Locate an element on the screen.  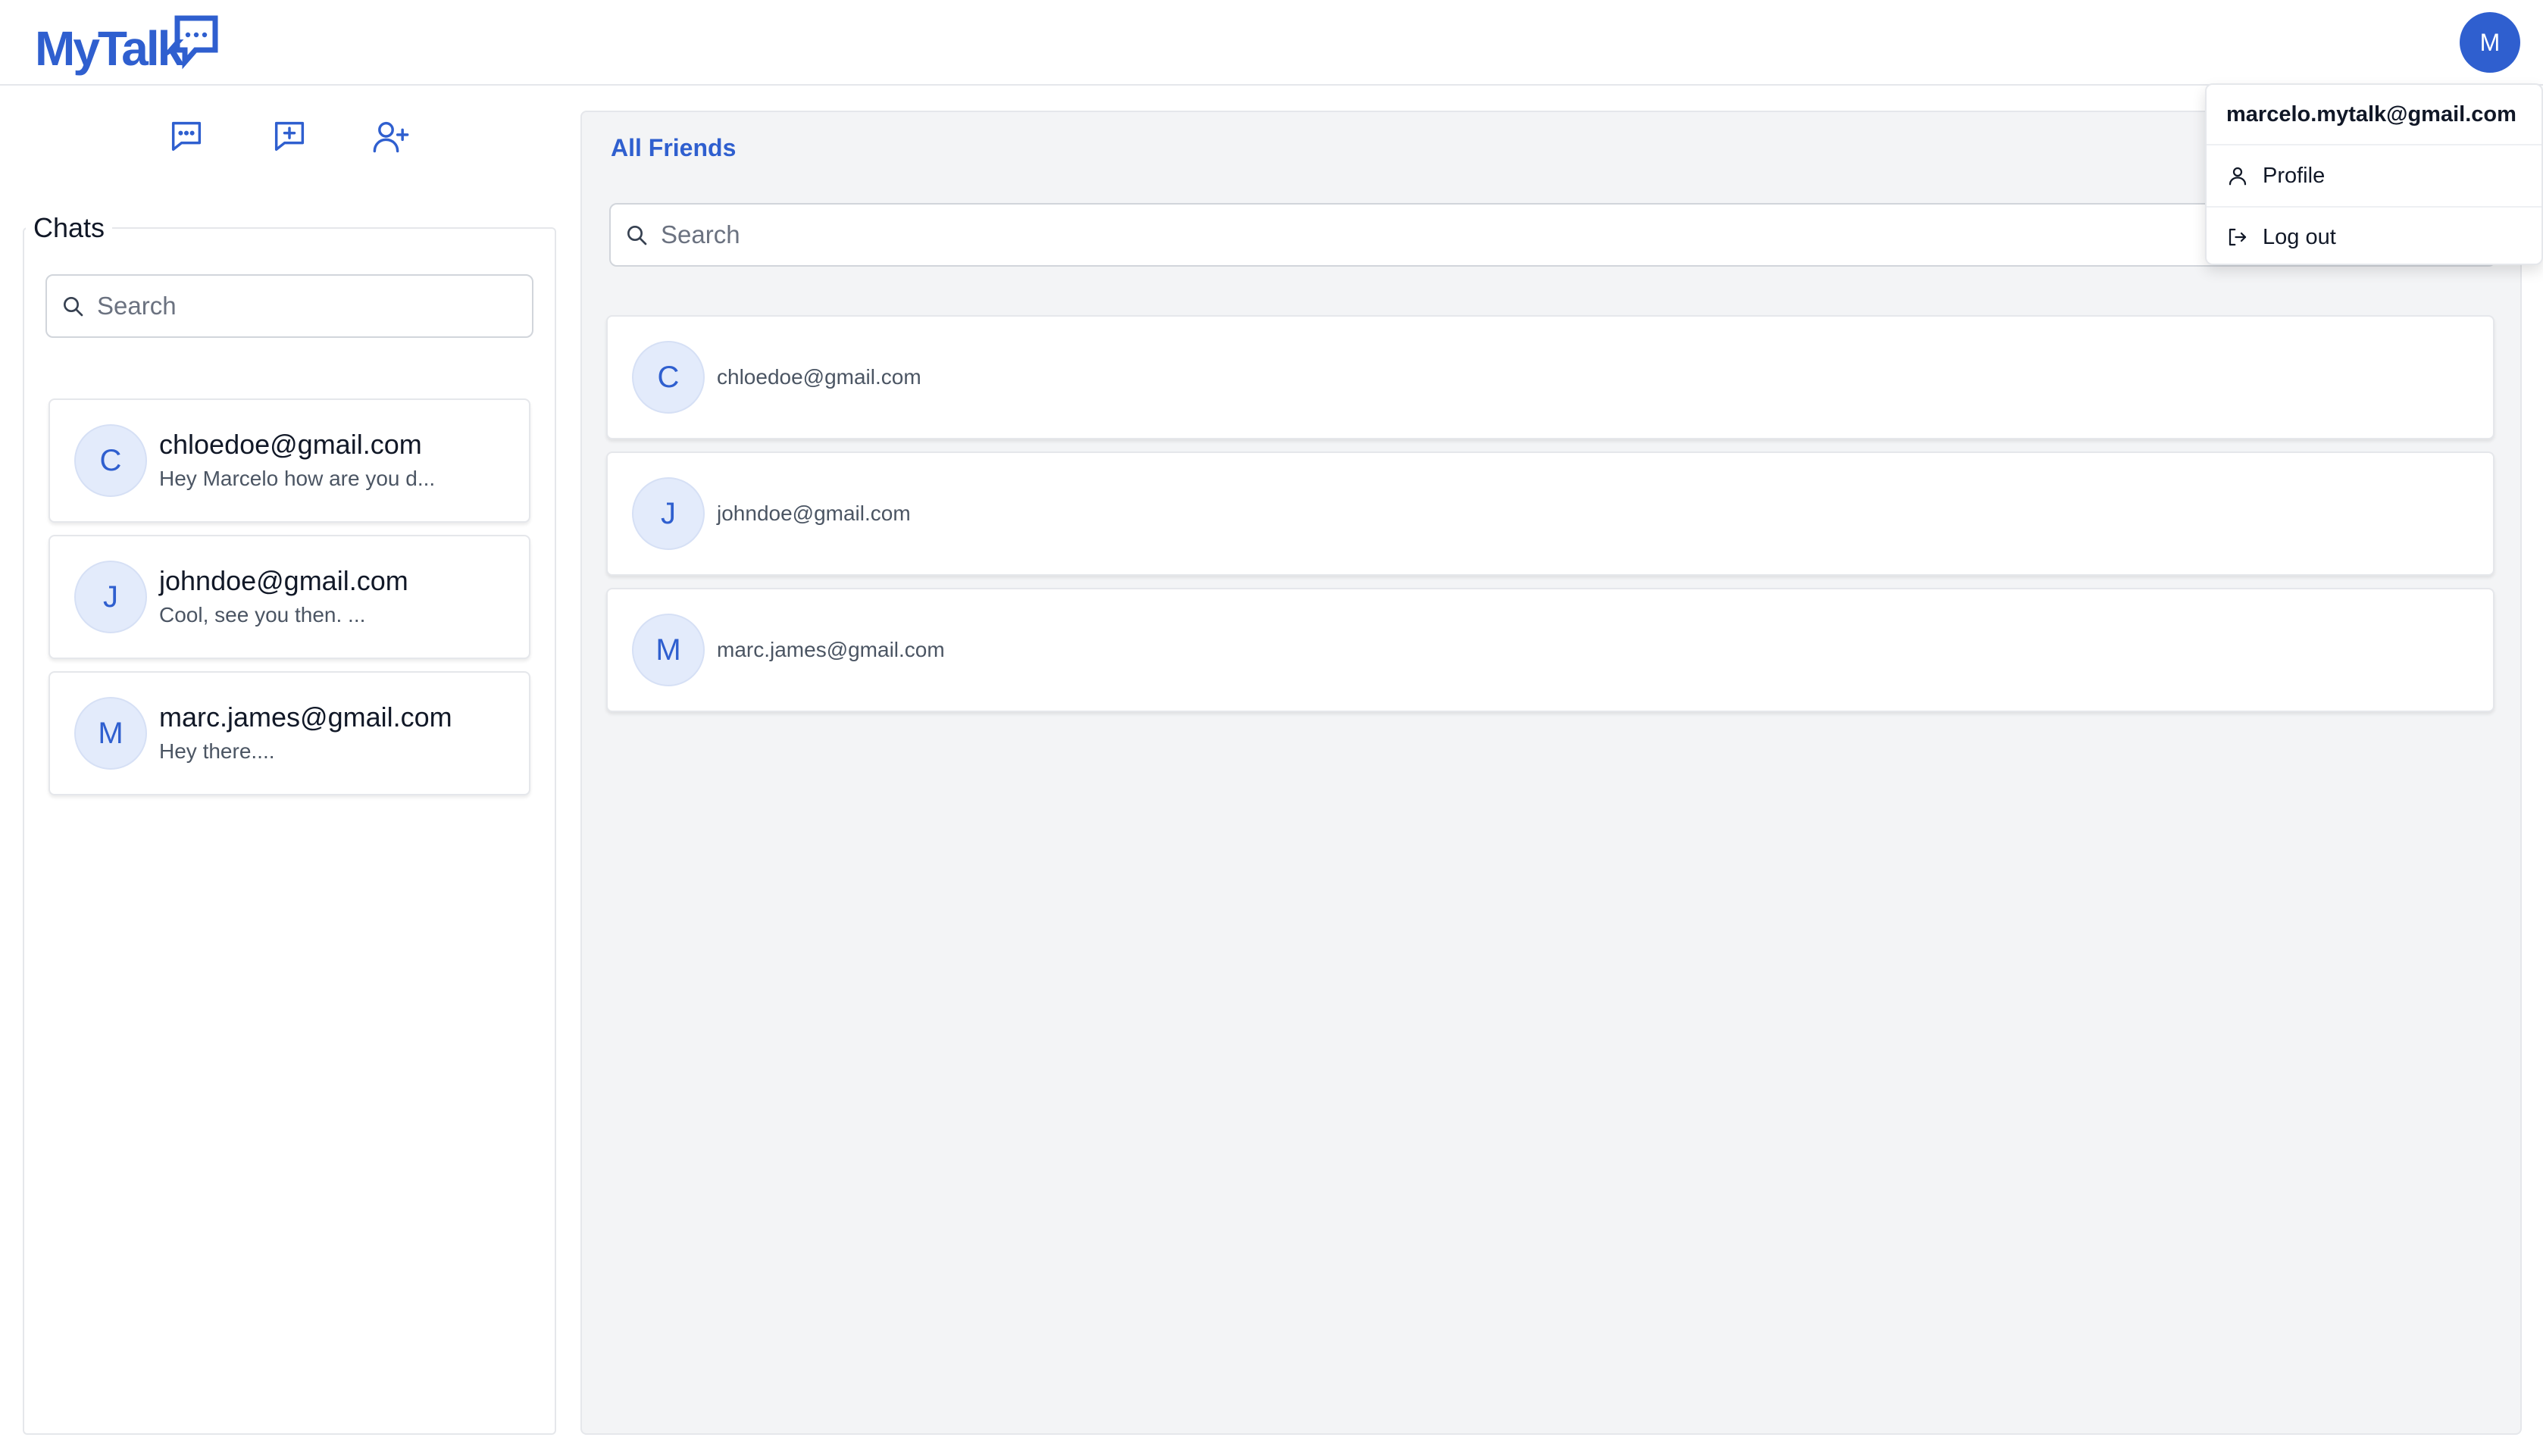
chat-name: chloedoe@gmail.com is located at coordinates (290, 444).